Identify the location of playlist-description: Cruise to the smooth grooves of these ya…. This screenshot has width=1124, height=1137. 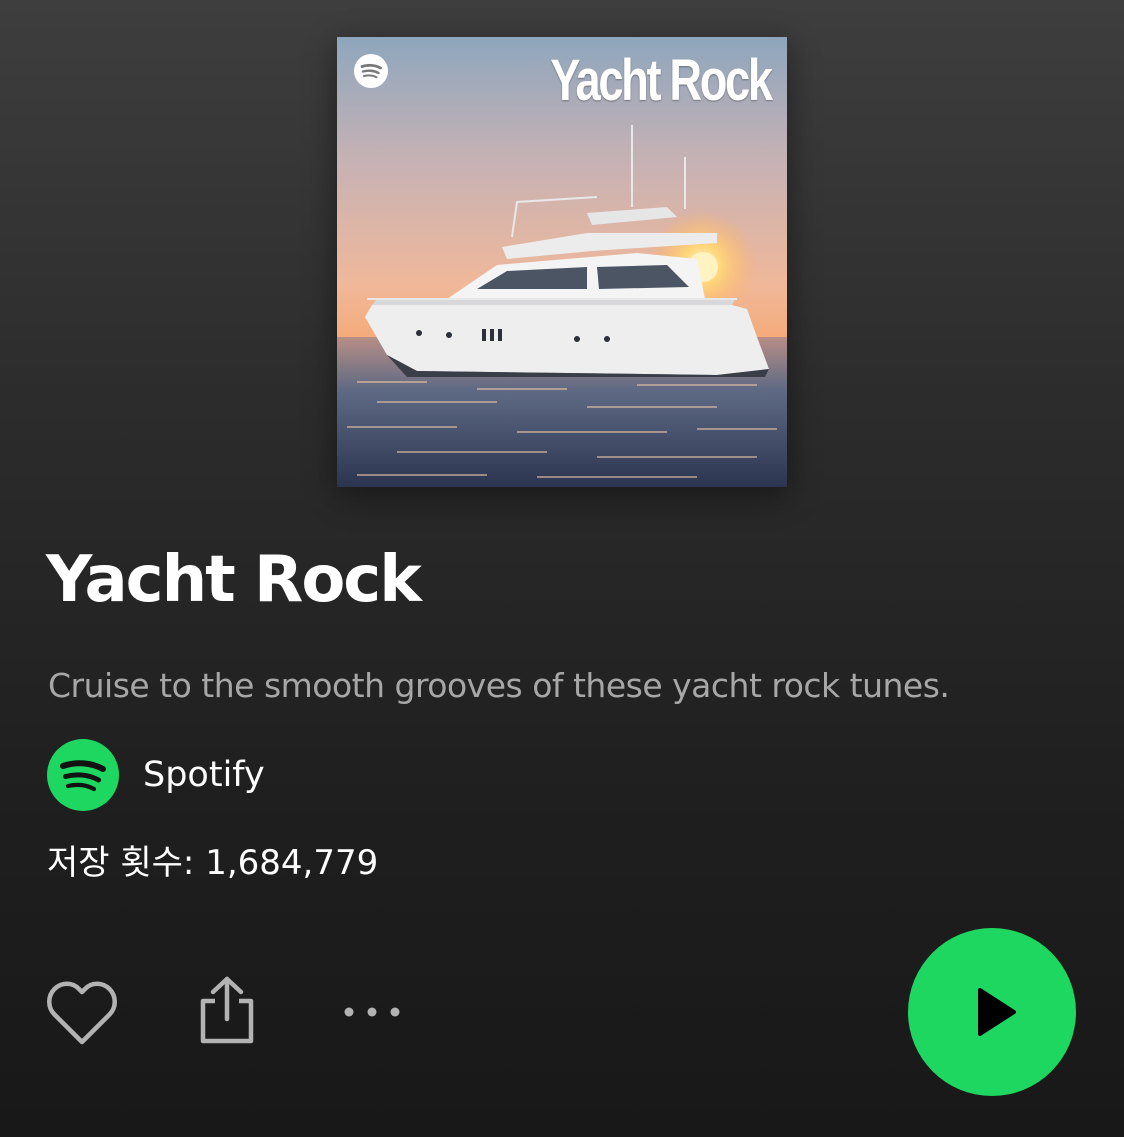
(499, 685).